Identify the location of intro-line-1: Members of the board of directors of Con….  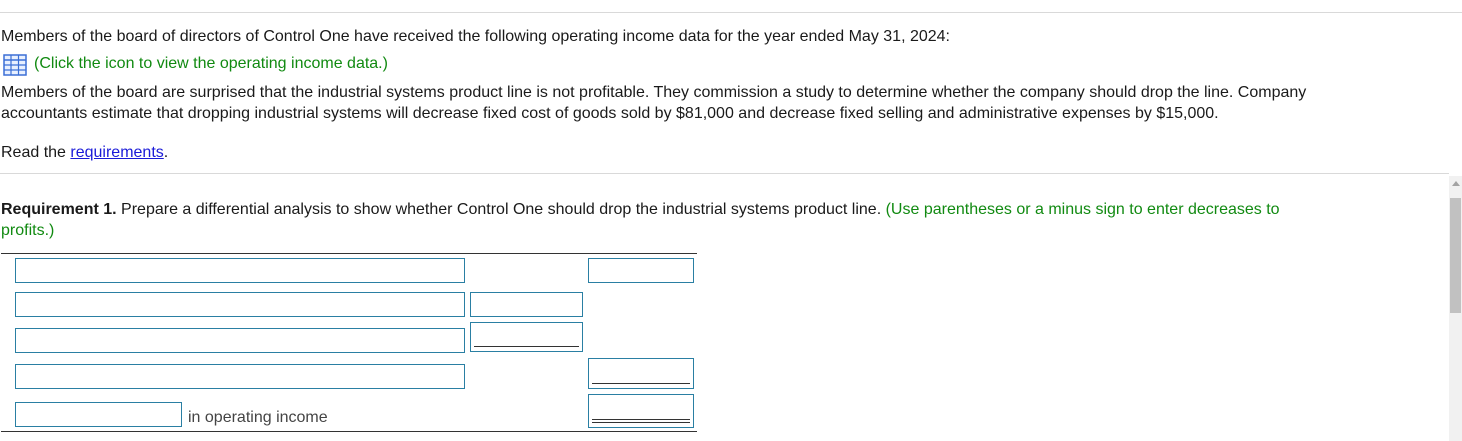
(475, 36).